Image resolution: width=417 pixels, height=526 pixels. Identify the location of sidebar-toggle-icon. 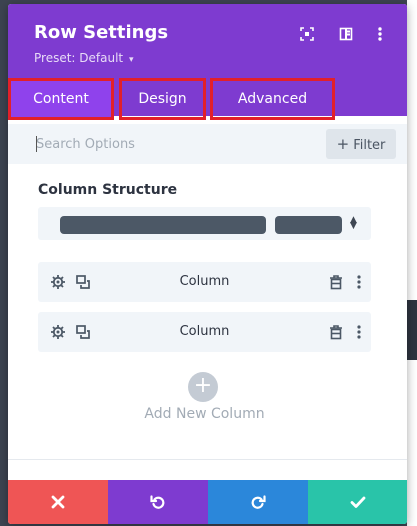
(346, 34).